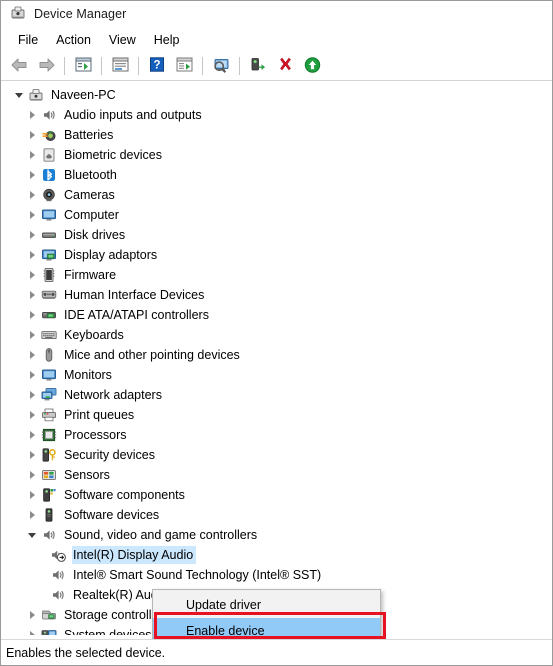 The height and width of the screenshot is (666, 553). Describe the element at coordinates (136, 315) in the screenshot. I see `tree-row-label: IDE ATA/ATAPI controllers` at that location.